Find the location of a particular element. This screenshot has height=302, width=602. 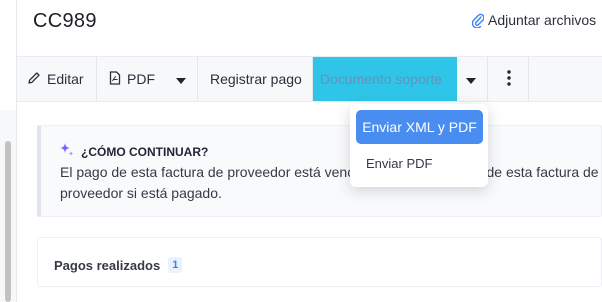

sparkle-icon is located at coordinates (67, 151).